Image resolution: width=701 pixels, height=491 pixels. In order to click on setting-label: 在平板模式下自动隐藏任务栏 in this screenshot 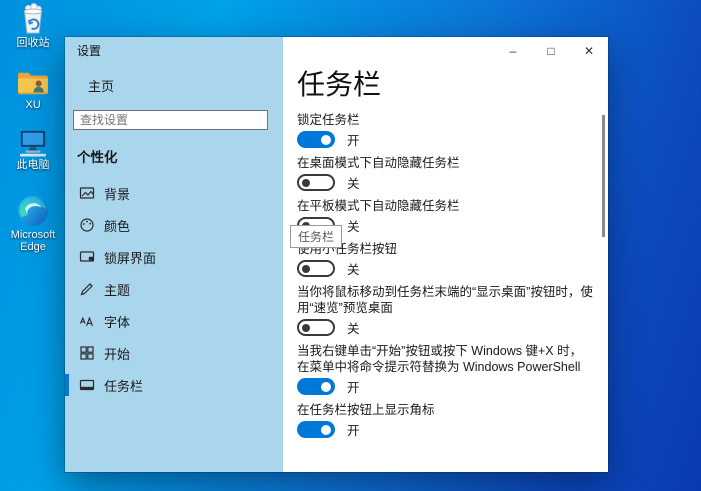, I will do `click(378, 206)`.